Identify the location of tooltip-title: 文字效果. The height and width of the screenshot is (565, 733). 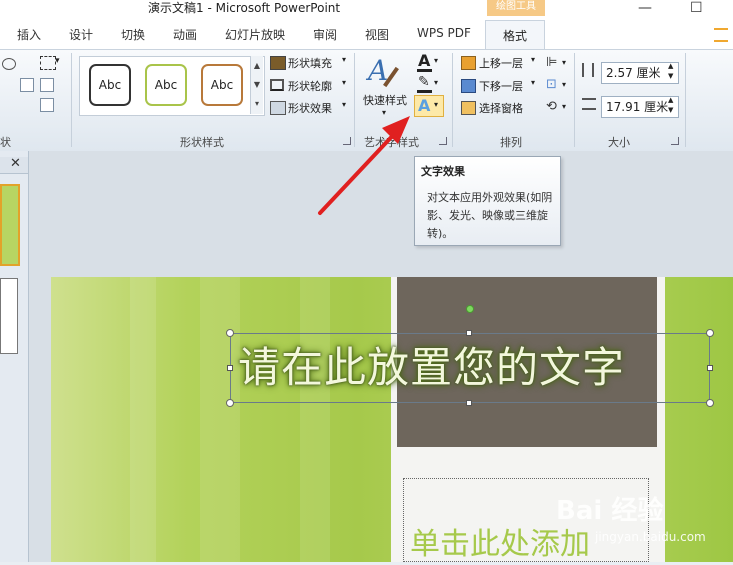
(443, 171).